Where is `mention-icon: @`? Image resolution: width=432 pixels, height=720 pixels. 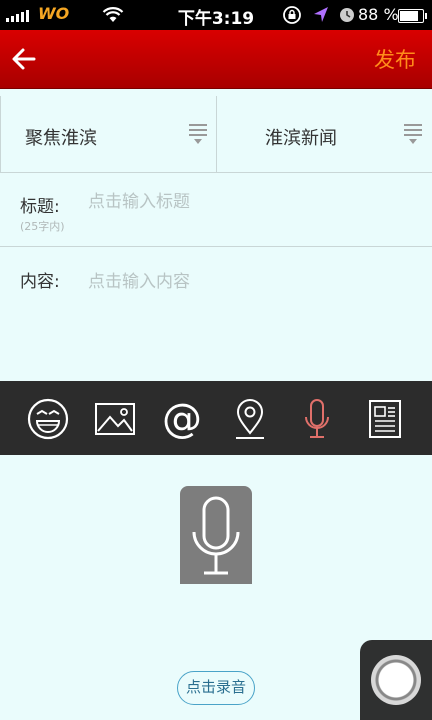
mention-icon: @ is located at coordinates (182, 419).